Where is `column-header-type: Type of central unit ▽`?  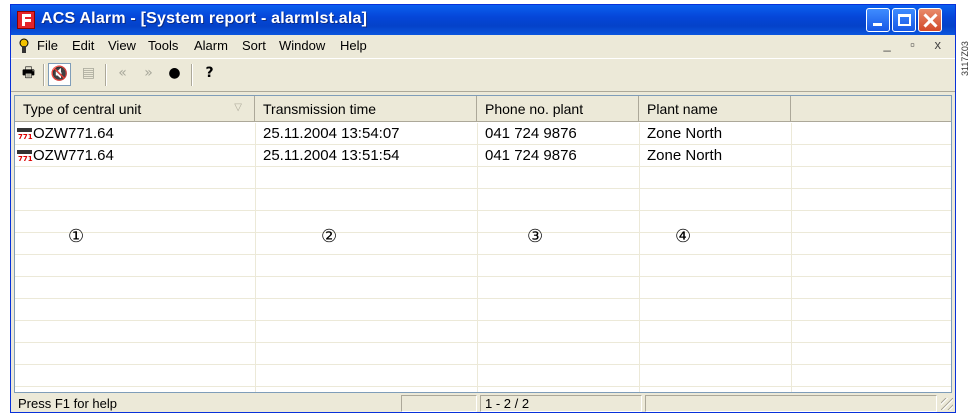
column-header-type: Type of central unit ▽ is located at coordinates (135, 109).